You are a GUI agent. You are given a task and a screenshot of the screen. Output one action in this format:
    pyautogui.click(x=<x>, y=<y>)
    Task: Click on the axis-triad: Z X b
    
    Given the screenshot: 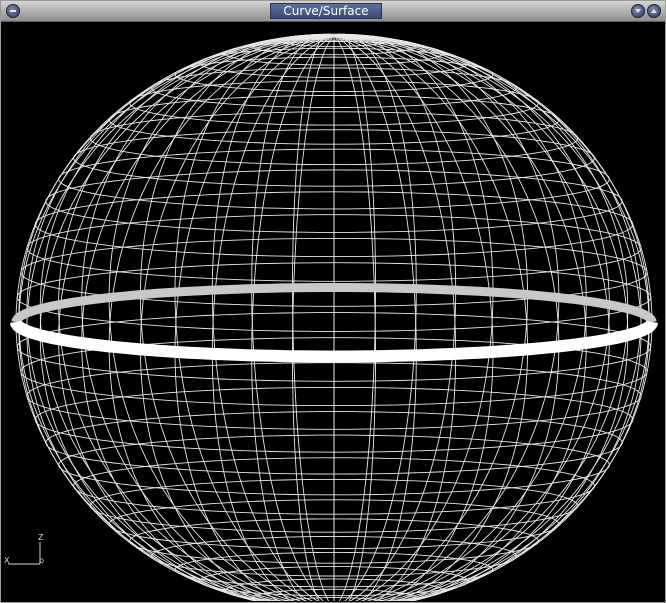 What is the action you would take?
    pyautogui.click(x=24, y=549)
    